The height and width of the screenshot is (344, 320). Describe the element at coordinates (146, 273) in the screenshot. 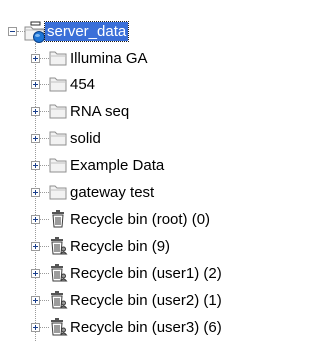

I see `tree-item-recycle-bin: Recycle bin (user1) (2)` at that location.